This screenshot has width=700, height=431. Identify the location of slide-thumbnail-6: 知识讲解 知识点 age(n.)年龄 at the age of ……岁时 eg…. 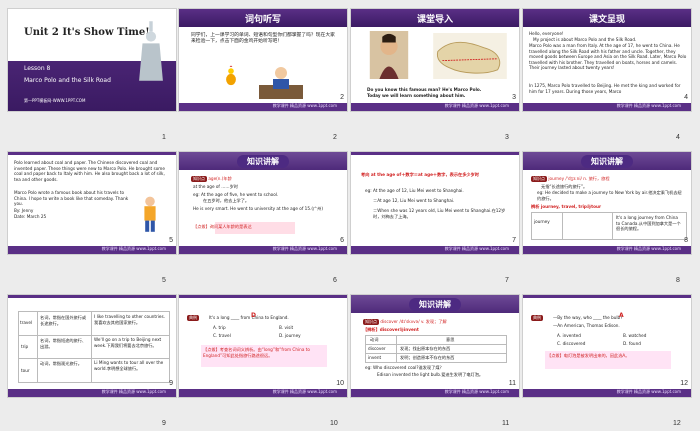
(263, 203).